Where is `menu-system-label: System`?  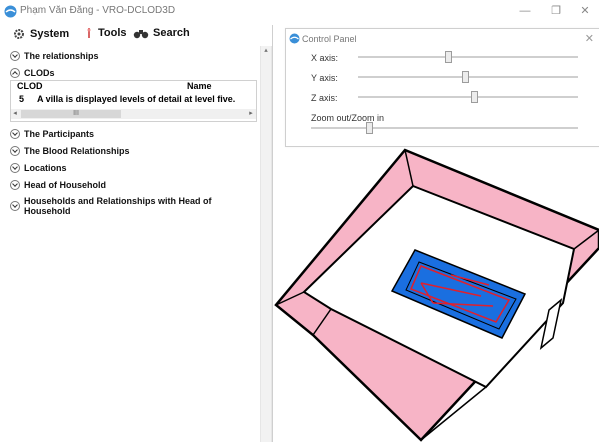
menu-system-label: System is located at coordinates (50, 34).